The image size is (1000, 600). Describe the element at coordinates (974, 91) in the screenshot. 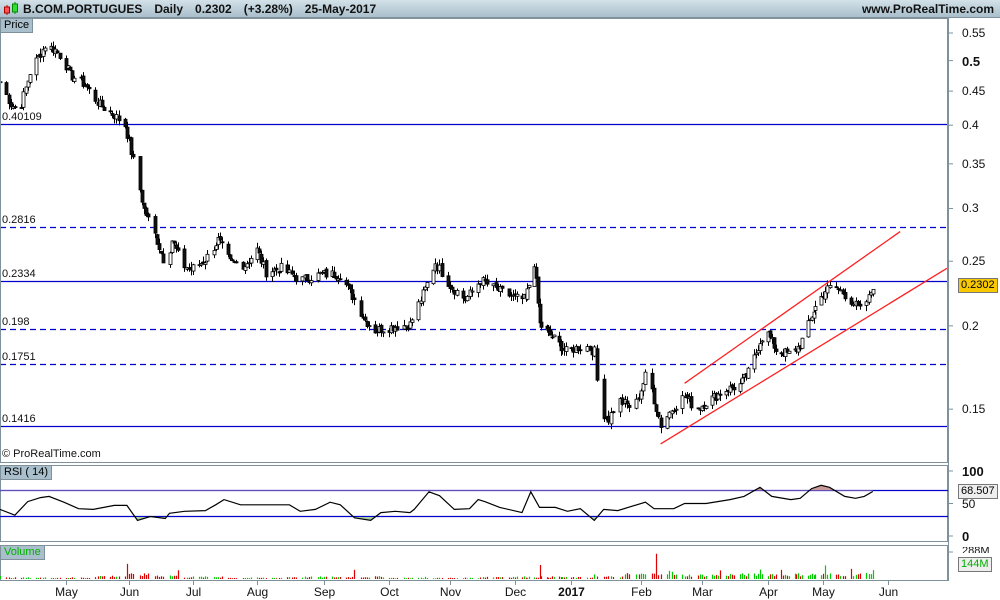

I see `price-tick-label: 0.45` at that location.